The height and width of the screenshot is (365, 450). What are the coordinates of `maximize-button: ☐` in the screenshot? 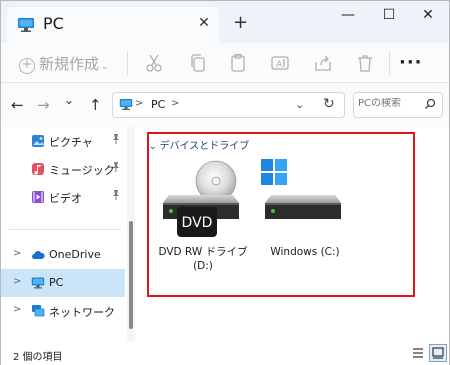 It's located at (389, 19).